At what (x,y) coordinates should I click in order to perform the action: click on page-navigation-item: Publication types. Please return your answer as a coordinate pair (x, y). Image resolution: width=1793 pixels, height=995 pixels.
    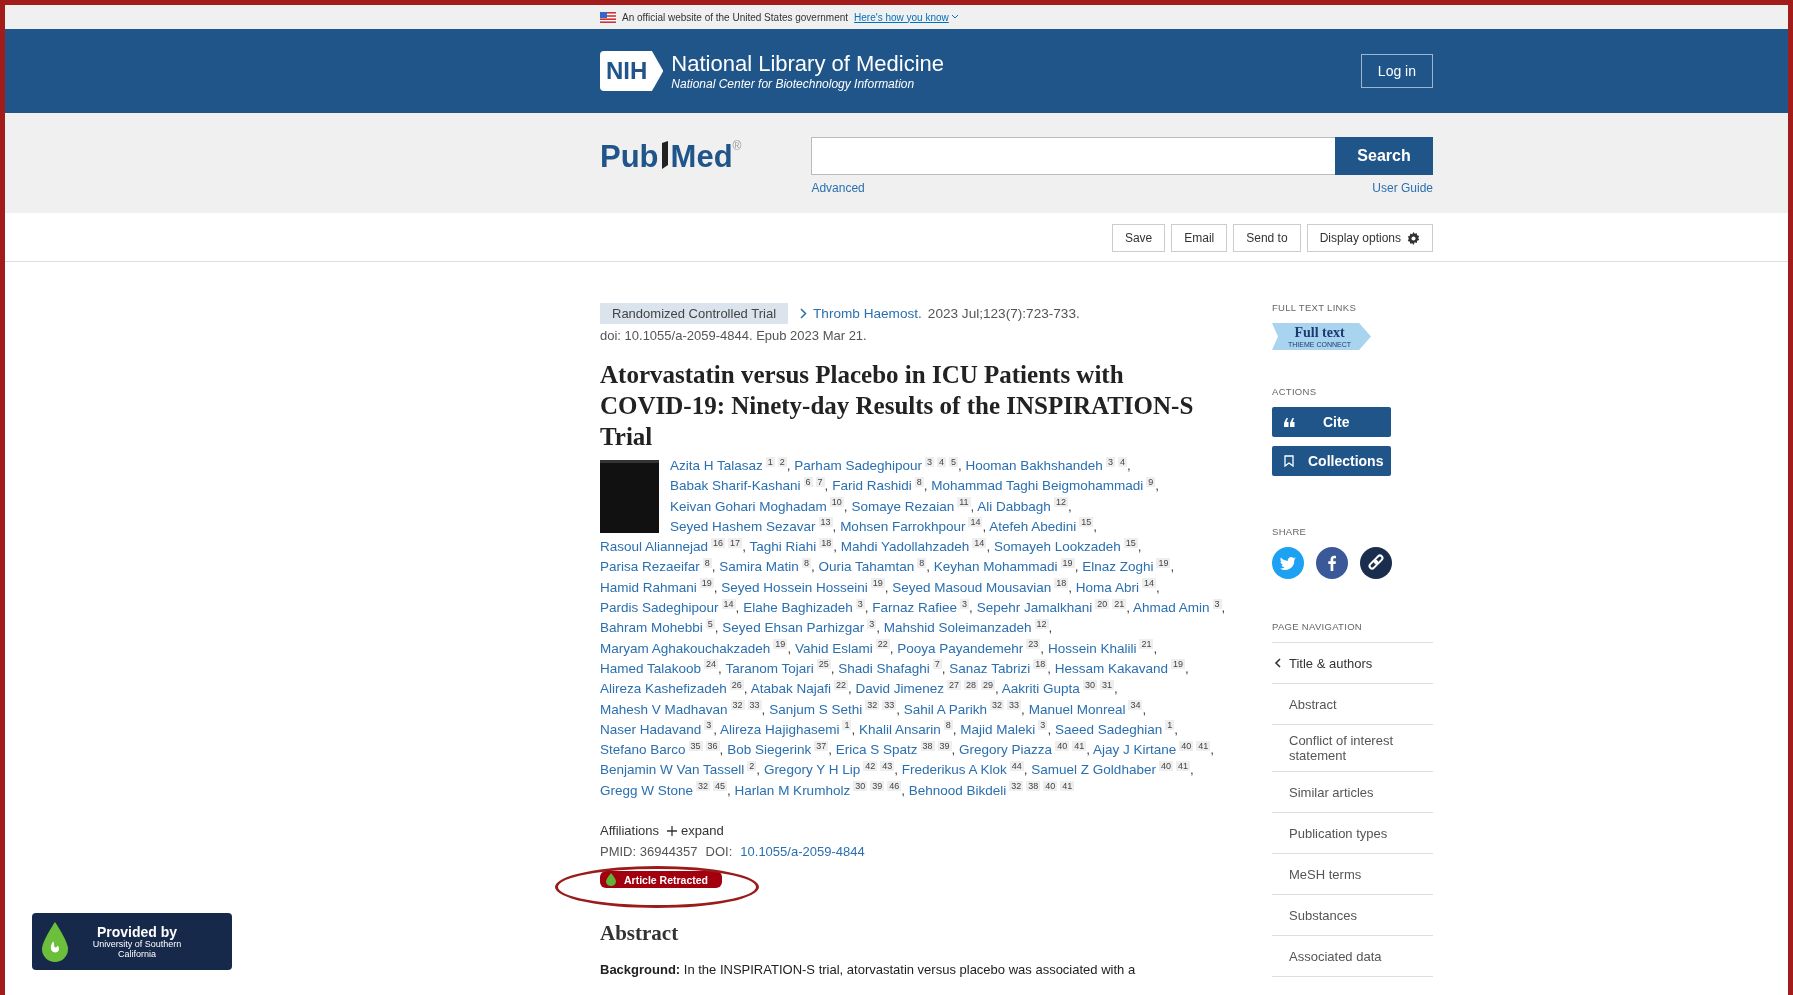
    Looking at the image, I should click on (1352, 833).